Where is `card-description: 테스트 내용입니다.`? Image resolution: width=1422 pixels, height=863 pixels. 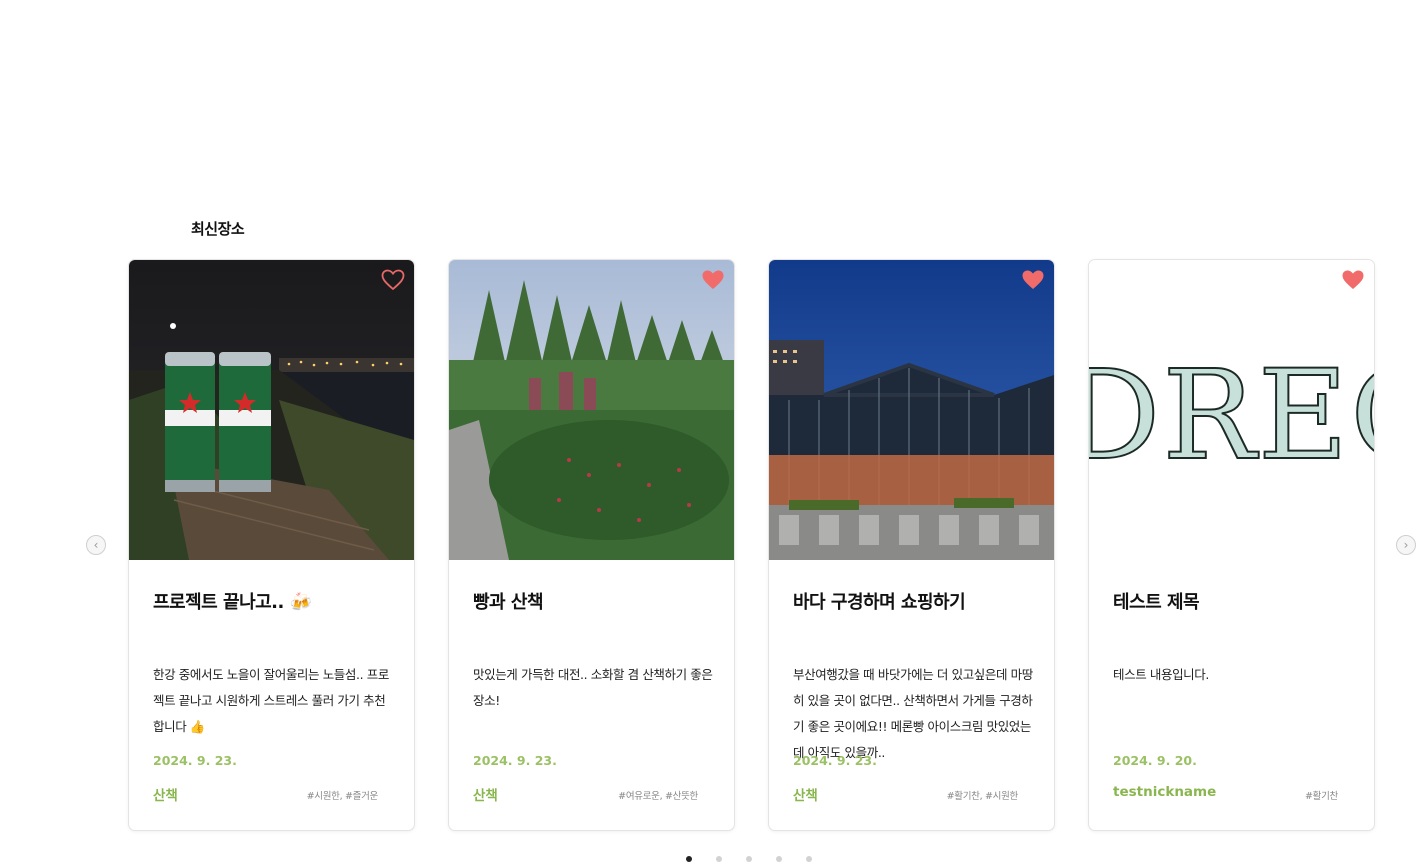 card-description: 테스트 내용입니다. is located at coordinates (1161, 674).